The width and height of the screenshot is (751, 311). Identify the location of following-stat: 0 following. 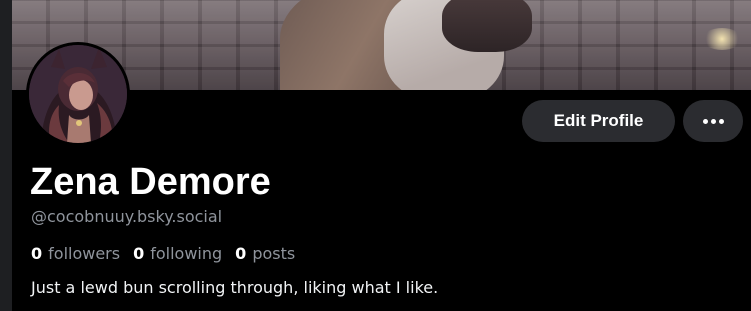
(177, 254).